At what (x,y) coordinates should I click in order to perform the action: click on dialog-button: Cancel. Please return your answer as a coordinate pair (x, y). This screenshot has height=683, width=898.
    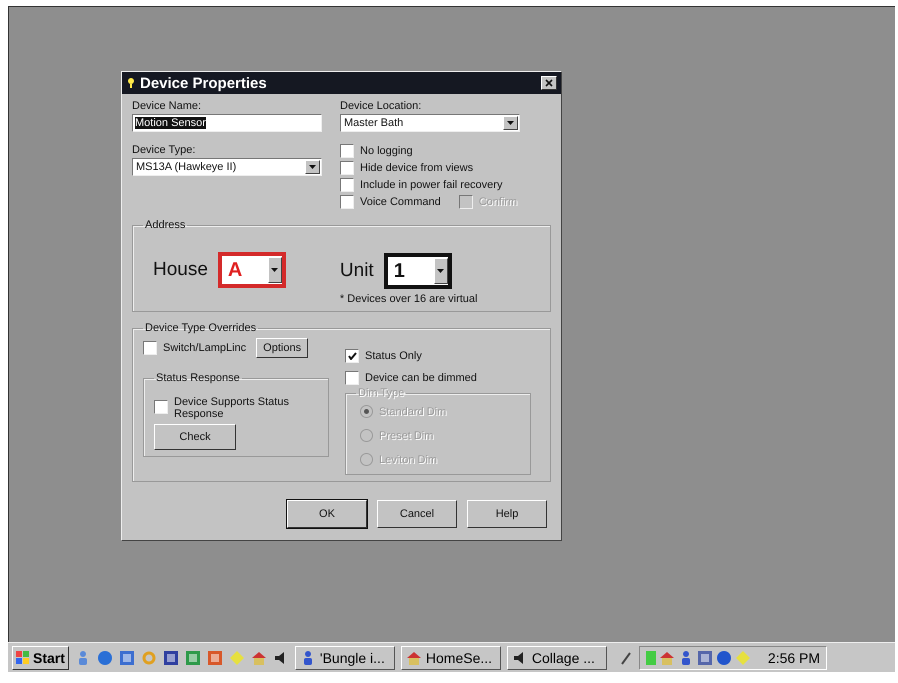
    Looking at the image, I should click on (417, 514).